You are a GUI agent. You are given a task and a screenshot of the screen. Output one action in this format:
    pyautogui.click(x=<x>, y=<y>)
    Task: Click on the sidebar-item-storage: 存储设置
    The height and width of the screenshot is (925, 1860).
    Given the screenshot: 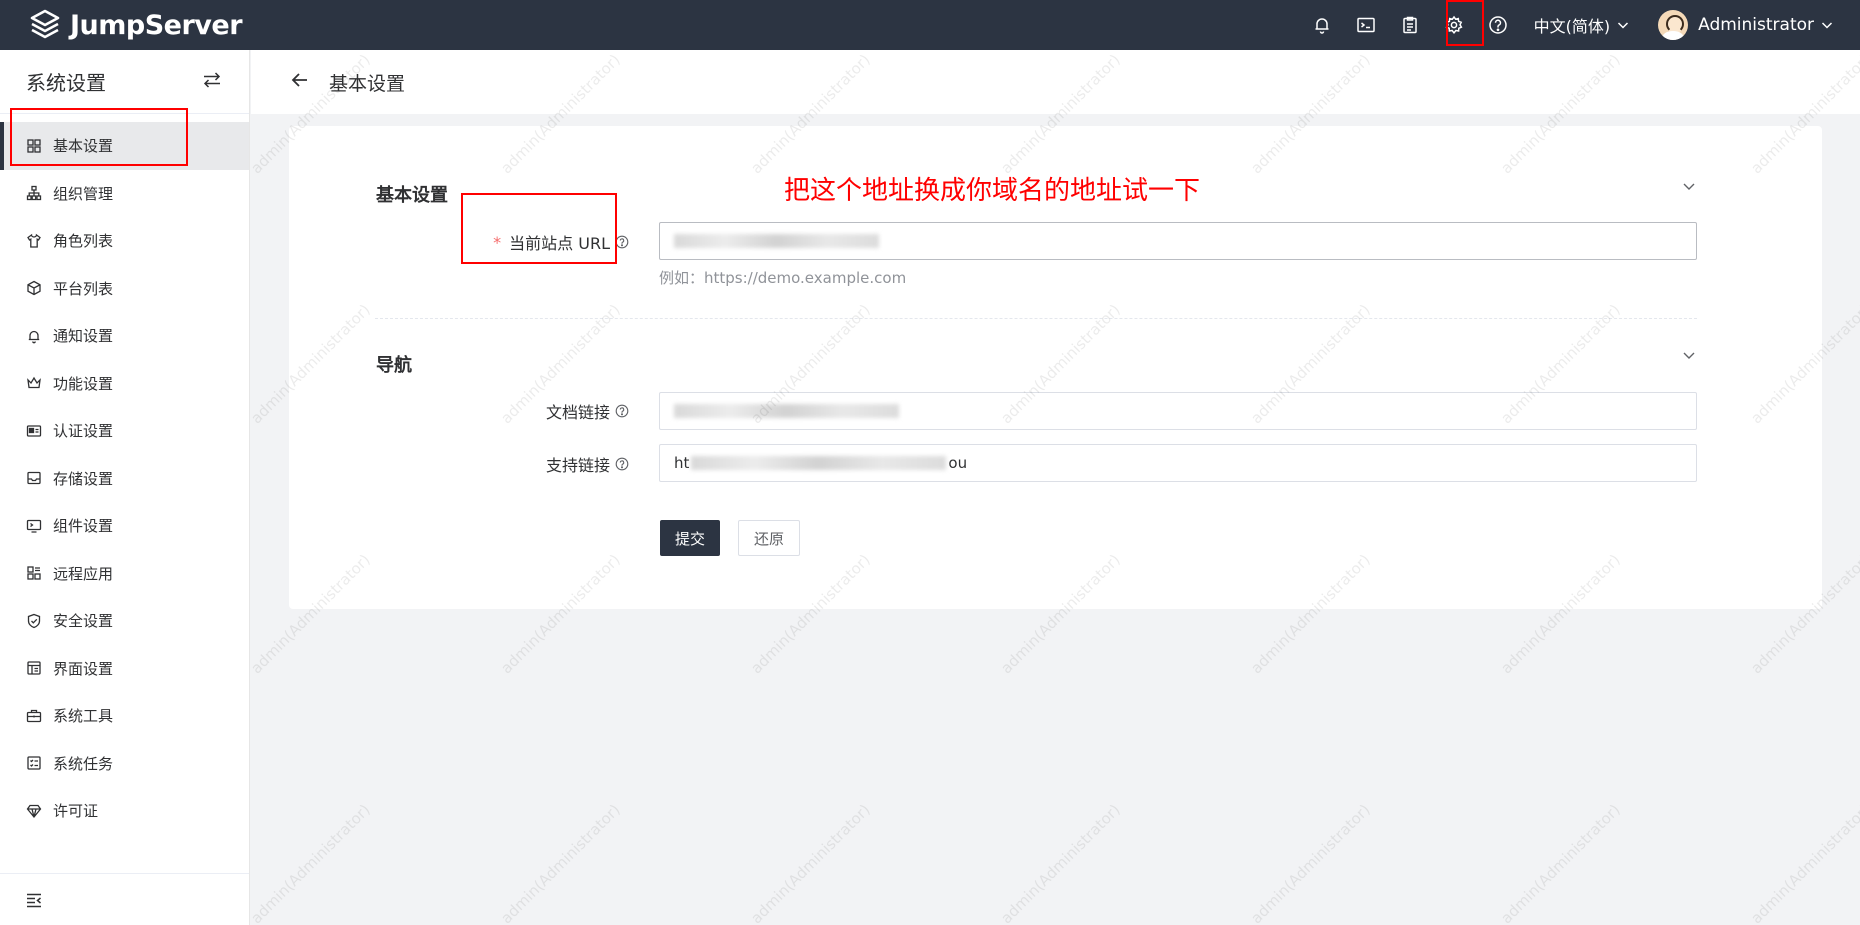 What is the action you would take?
    pyautogui.click(x=124, y=479)
    